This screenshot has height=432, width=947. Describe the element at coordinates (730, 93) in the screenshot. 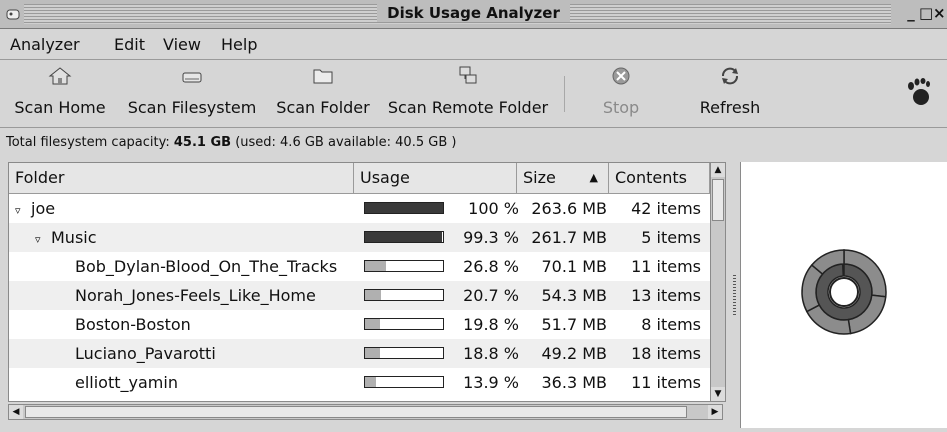

I see `refresh-button: Refresh` at that location.